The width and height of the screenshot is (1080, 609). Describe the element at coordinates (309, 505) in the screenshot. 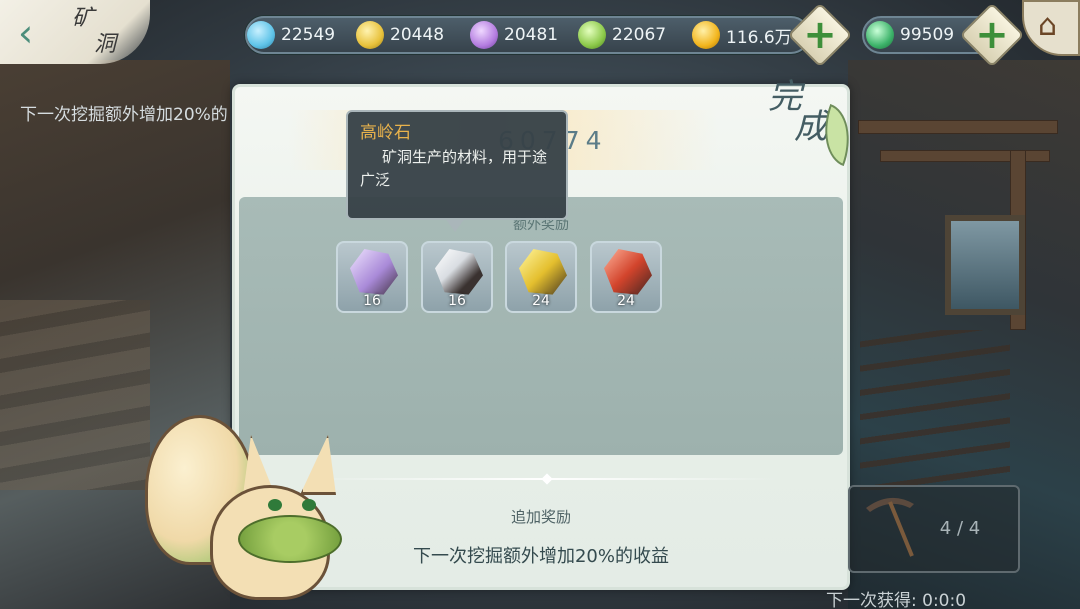

I see `mascot-eye-right` at that location.